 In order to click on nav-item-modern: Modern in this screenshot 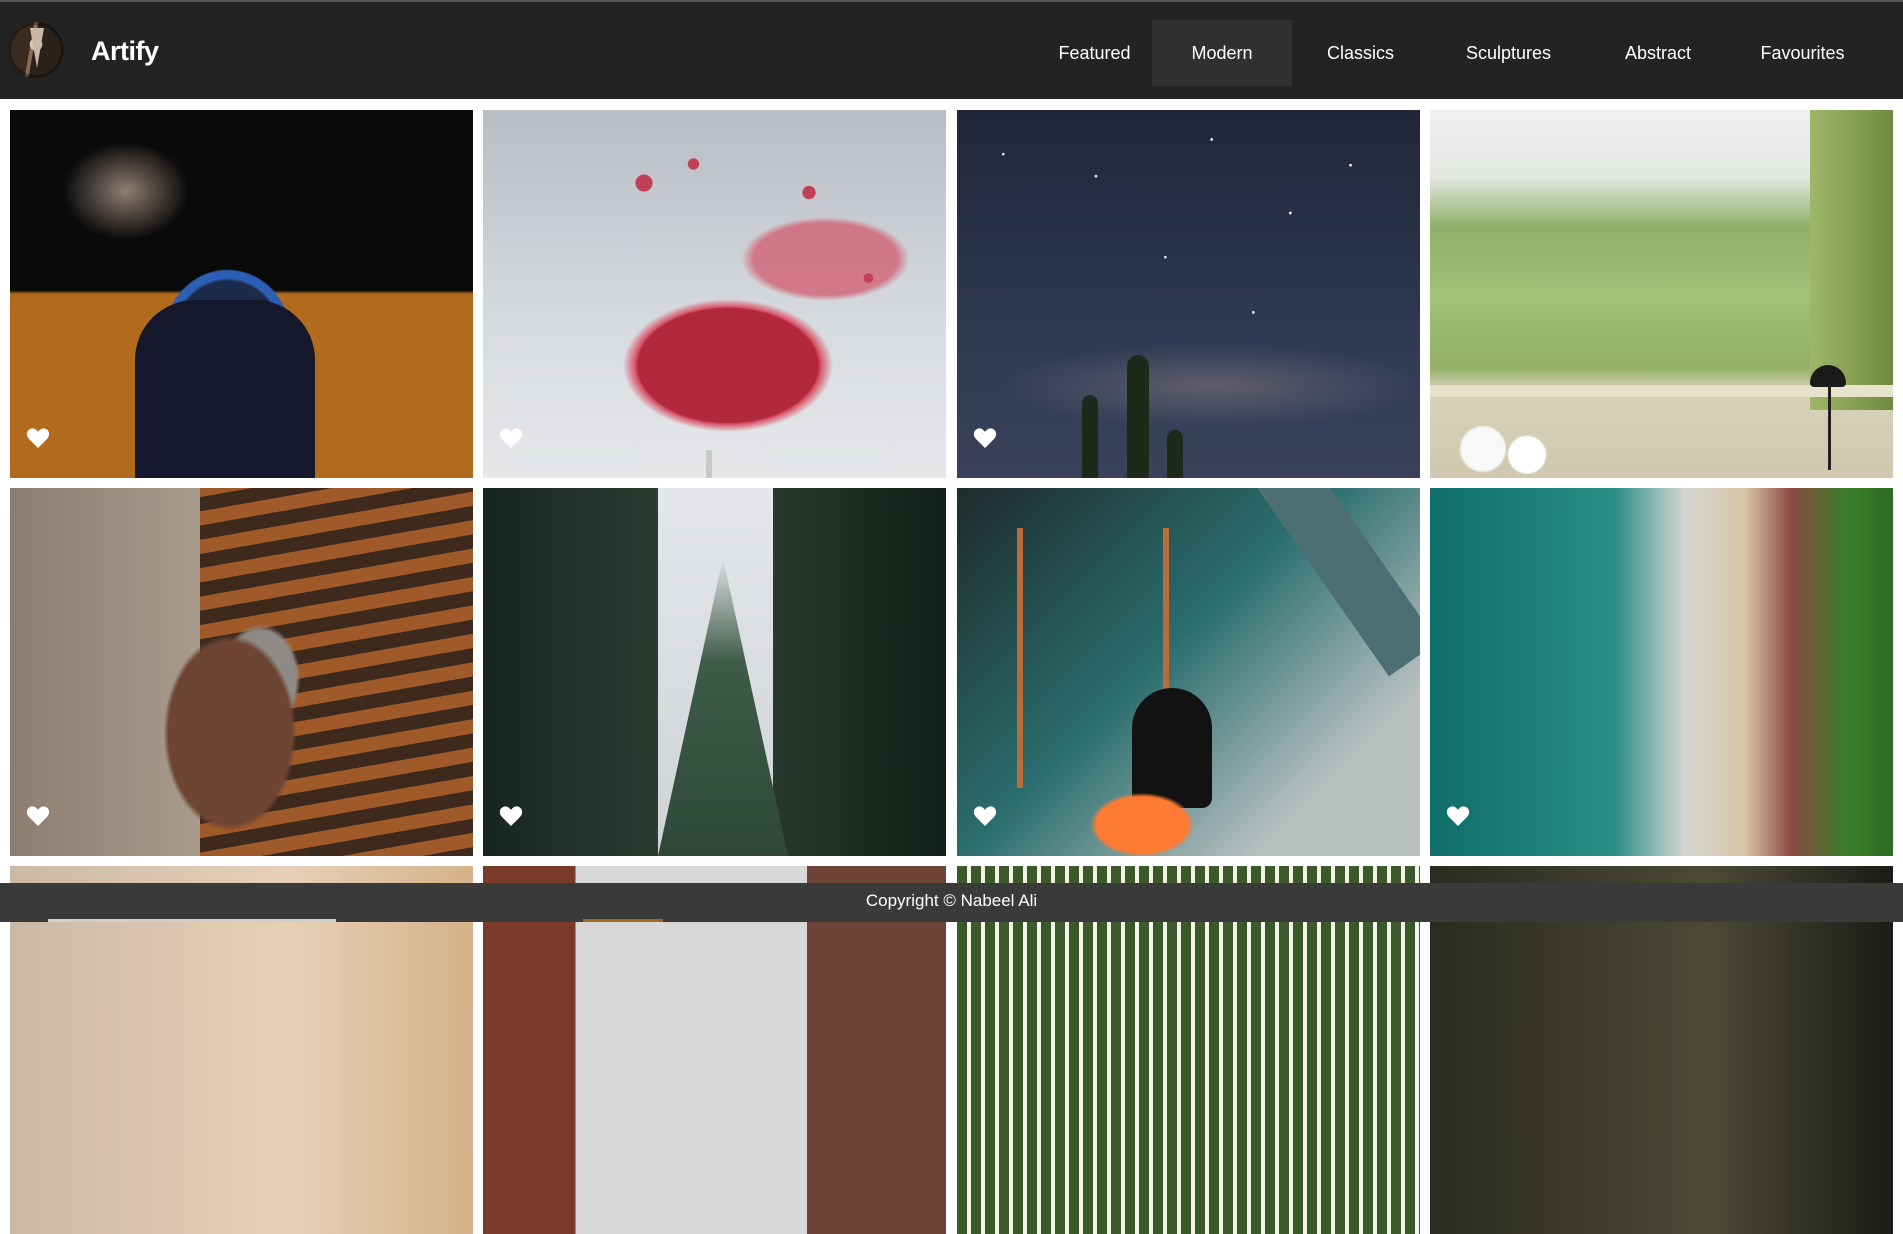, I will do `click(1222, 53)`.